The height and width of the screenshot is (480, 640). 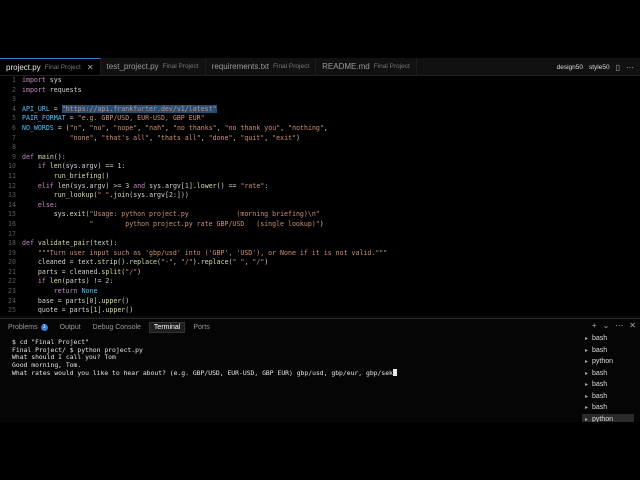 What do you see at coordinates (12, 204) in the screenshot?
I see `line-number: 14` at bounding box center [12, 204].